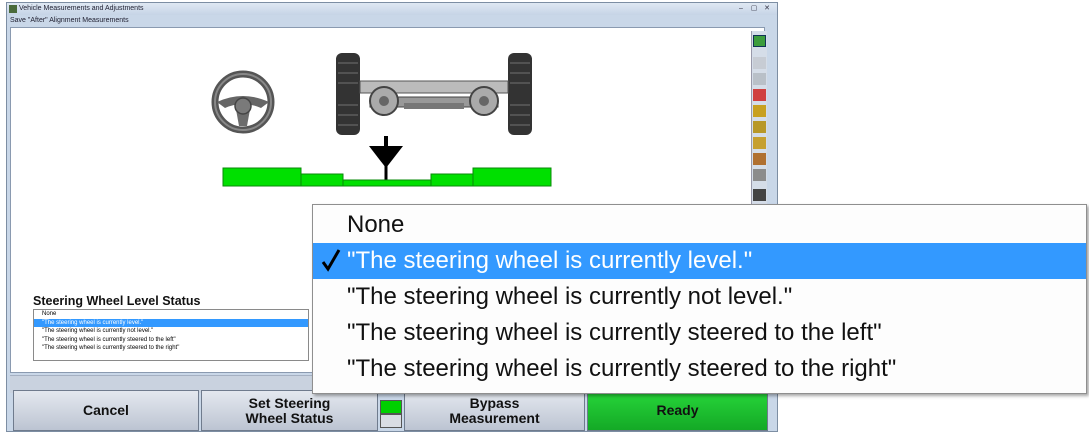  I want to click on maximize-icon: ▢, so click(754, 8).